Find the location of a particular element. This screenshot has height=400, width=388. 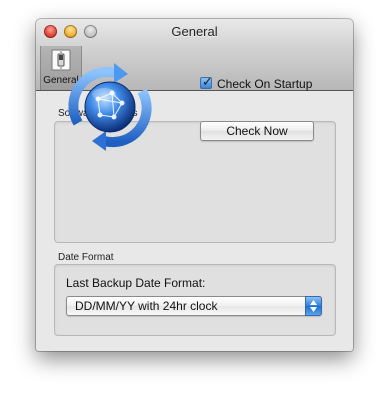

date-format-label: Date Format is located at coordinates (86, 257).